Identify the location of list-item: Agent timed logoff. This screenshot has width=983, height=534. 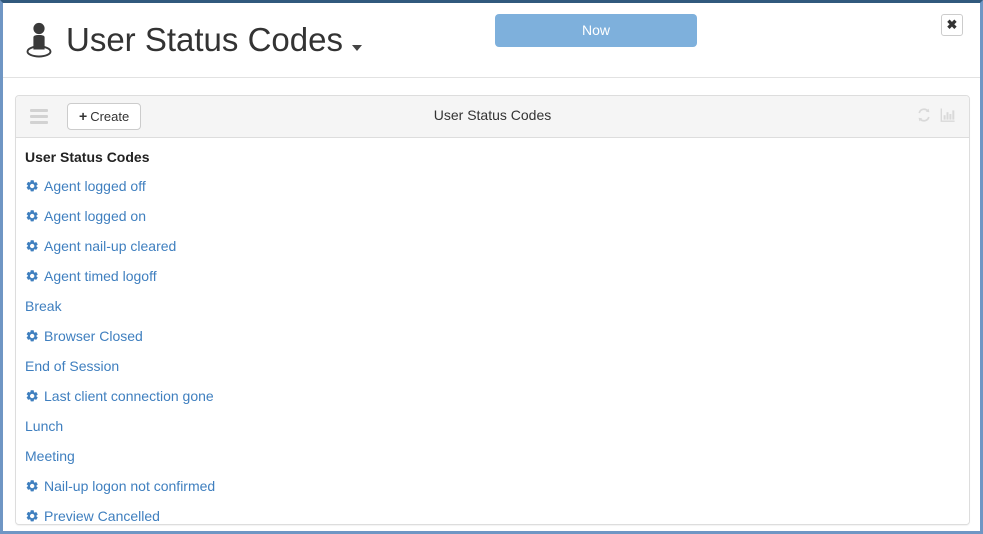
(492, 276).